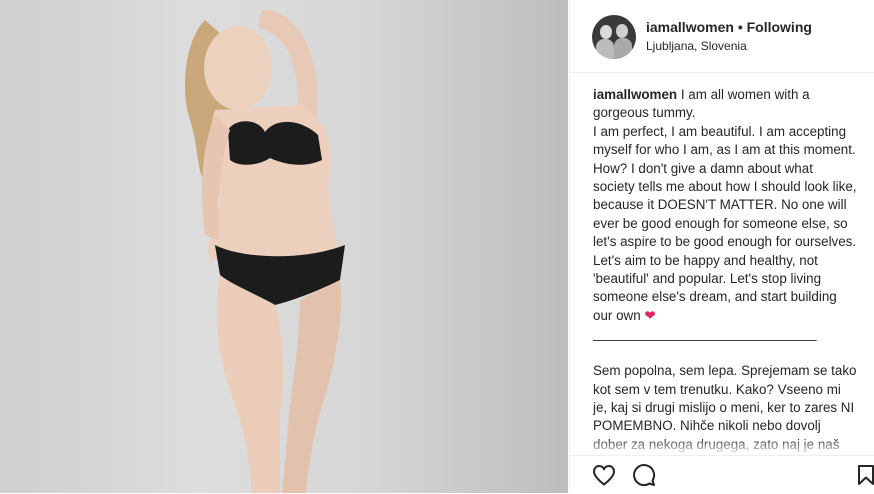  Describe the element at coordinates (779, 27) in the screenshot. I see `following-button: Following` at that location.